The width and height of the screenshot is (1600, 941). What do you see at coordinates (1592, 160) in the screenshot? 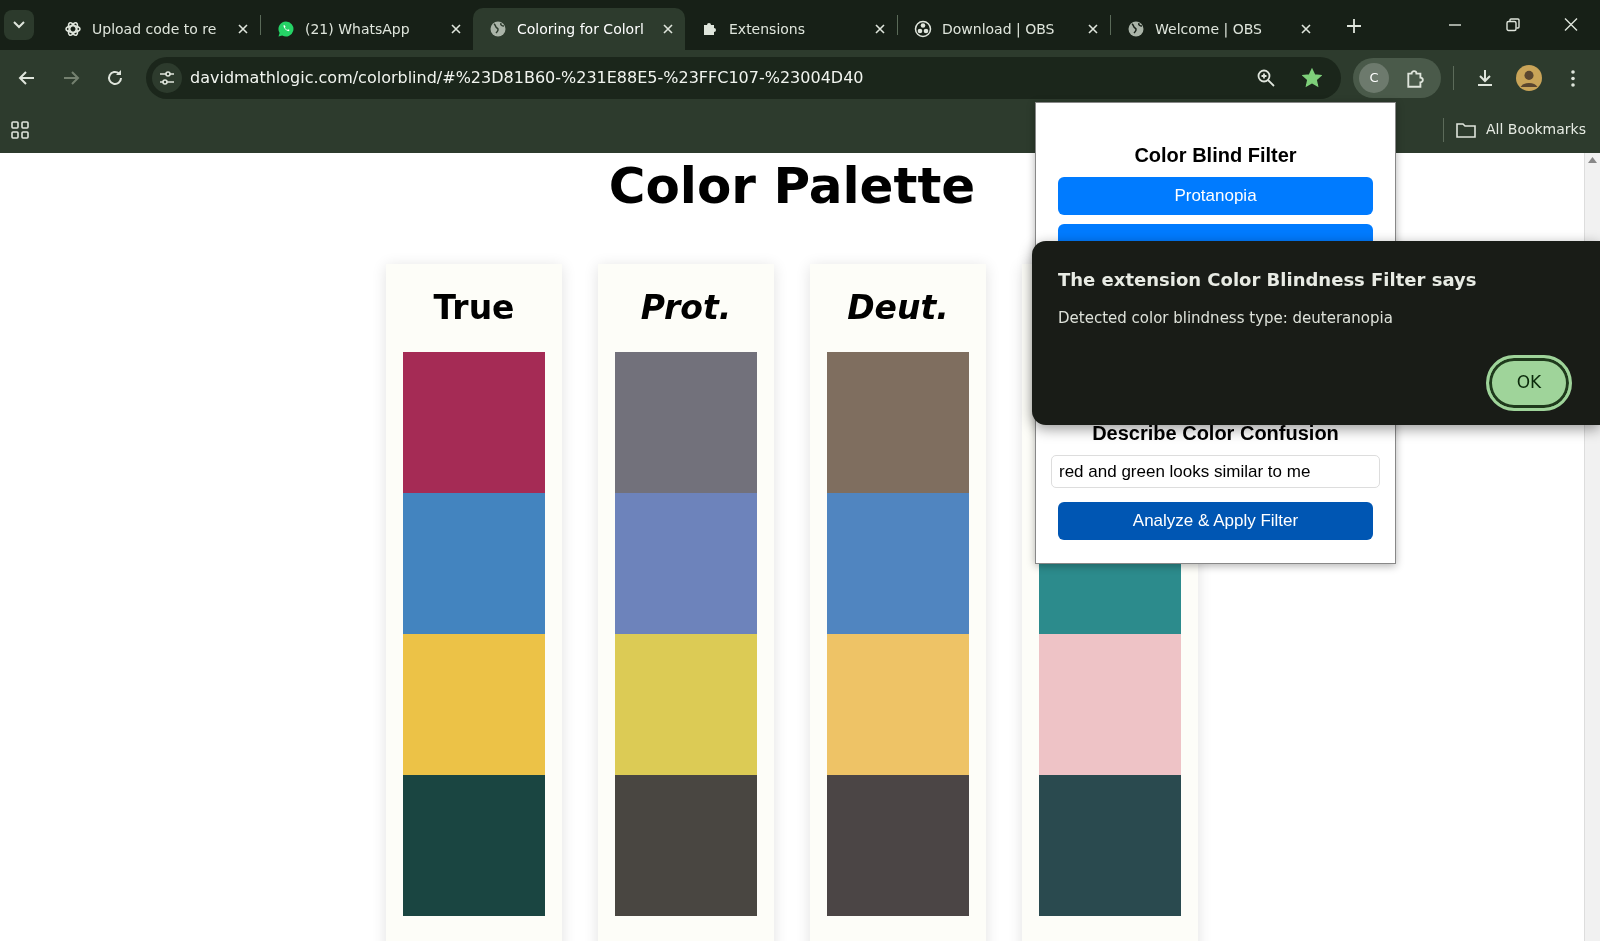
I see `scroll-up-icon` at bounding box center [1592, 160].